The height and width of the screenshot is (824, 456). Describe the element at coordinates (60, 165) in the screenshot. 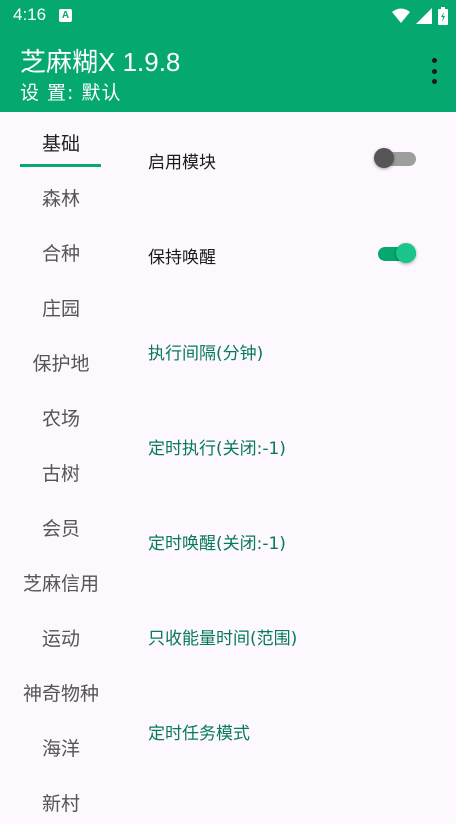

I see `tab-indicator` at that location.